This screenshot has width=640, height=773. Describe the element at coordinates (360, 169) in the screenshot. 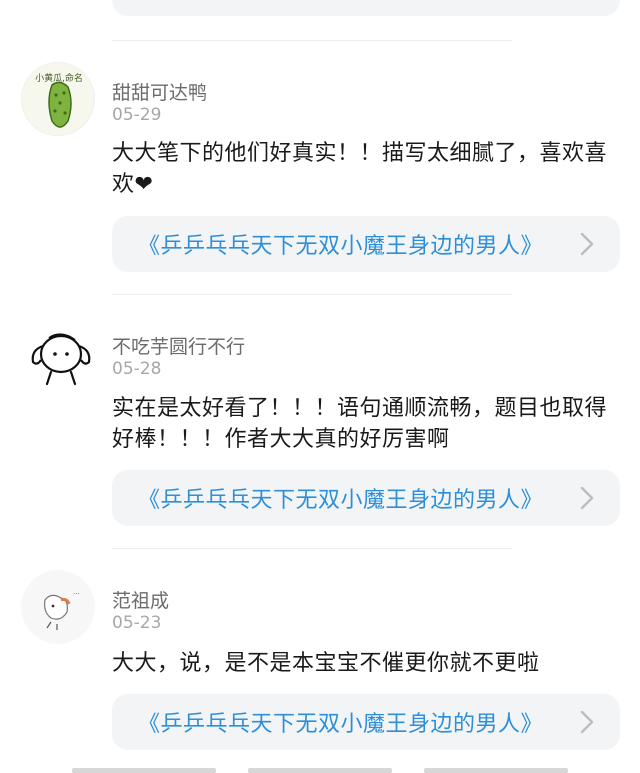

I see `comment-content: 大大笔下的他们好真实！！描写太细腻了，喜欢喜欢❤` at that location.